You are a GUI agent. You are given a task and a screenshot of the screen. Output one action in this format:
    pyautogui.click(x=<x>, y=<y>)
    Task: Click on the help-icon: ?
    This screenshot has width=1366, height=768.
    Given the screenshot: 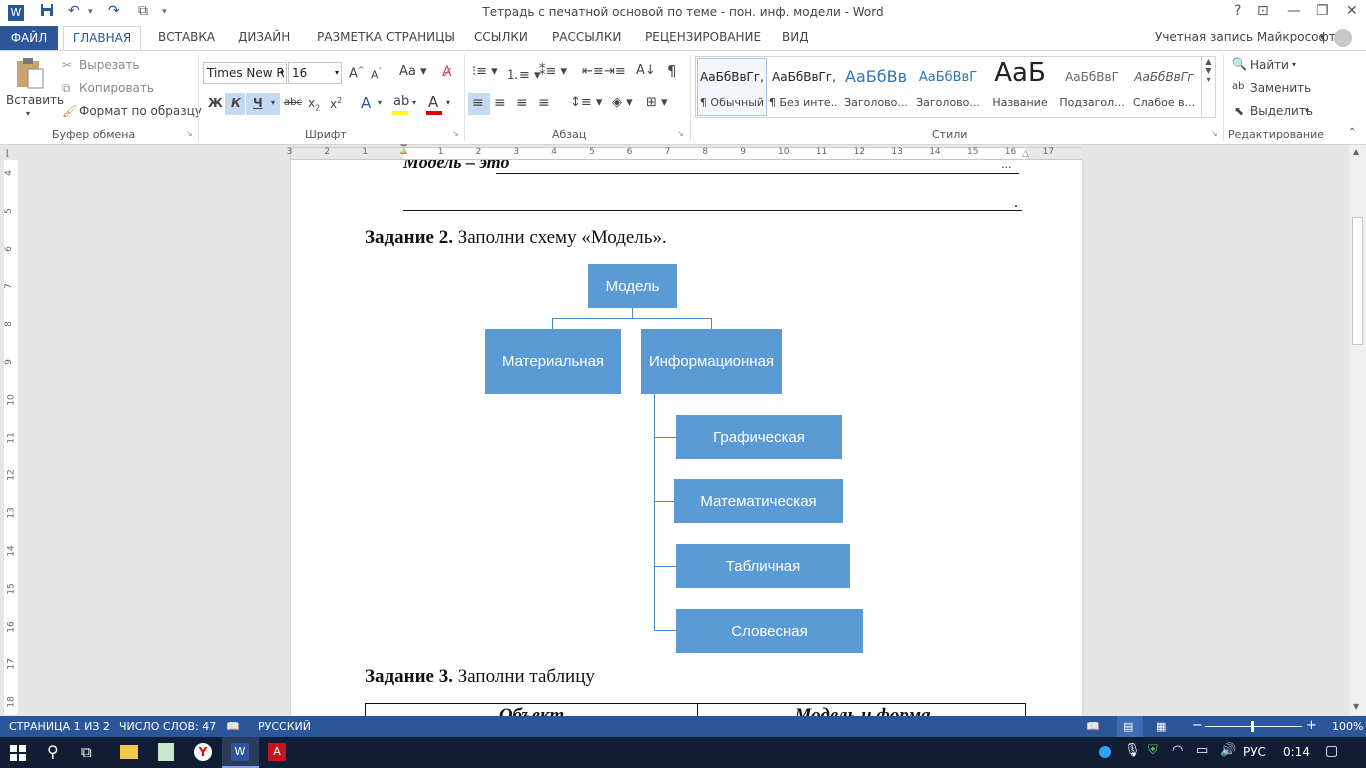 What is the action you would take?
    pyautogui.click(x=1237, y=13)
    